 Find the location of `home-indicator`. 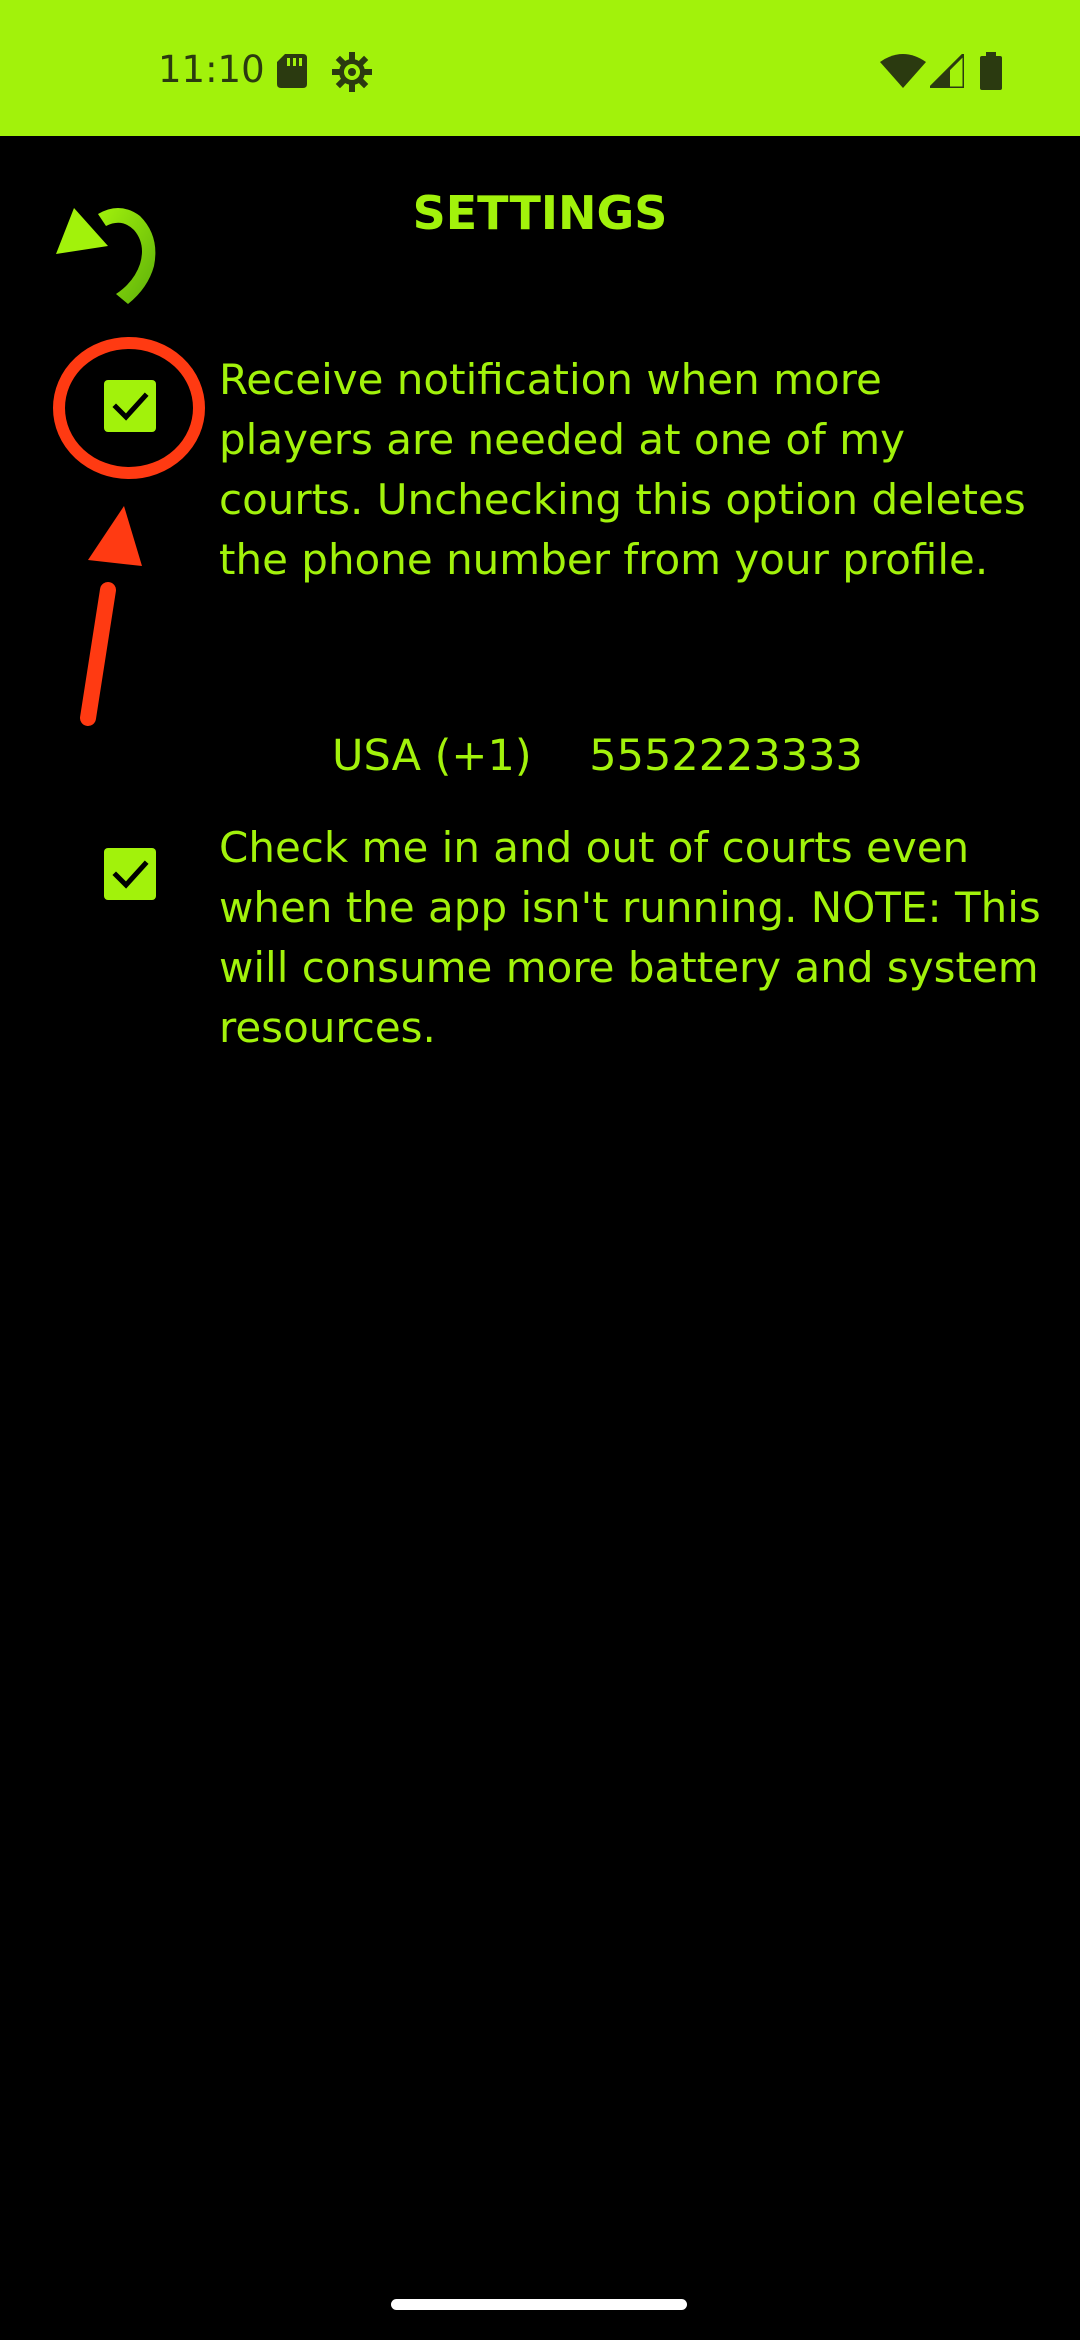

home-indicator is located at coordinates (539, 2304).